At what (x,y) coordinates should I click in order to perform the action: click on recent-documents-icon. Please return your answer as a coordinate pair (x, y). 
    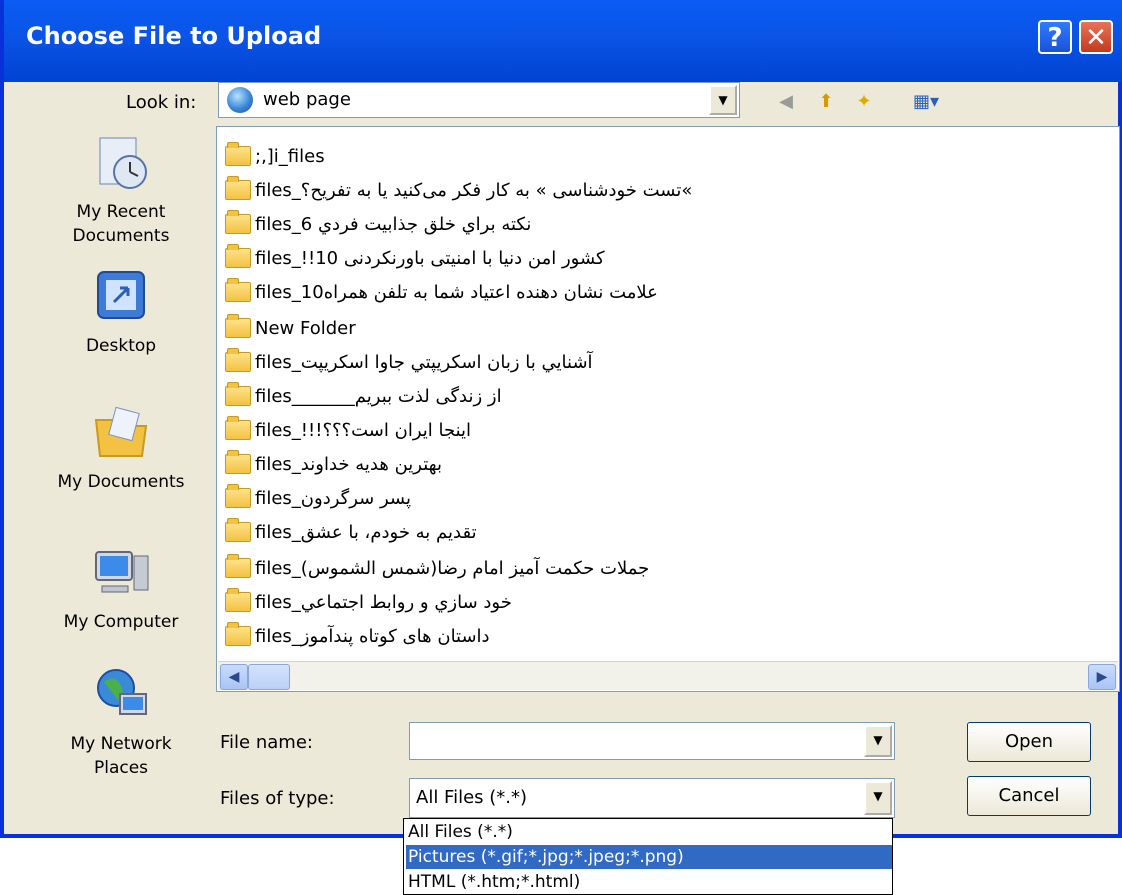
    Looking at the image, I should click on (121, 163).